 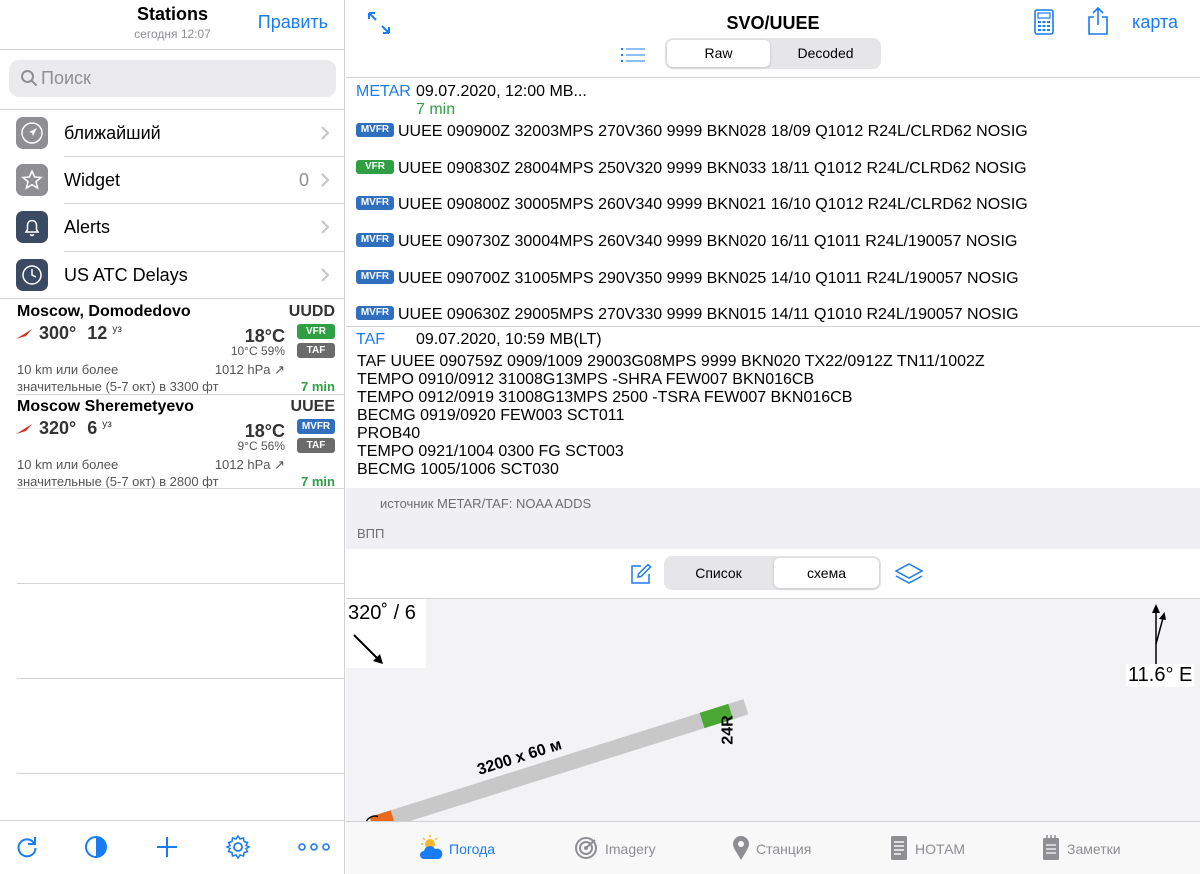 What do you see at coordinates (97, 333) in the screenshot?
I see `wind-speed: 12` at bounding box center [97, 333].